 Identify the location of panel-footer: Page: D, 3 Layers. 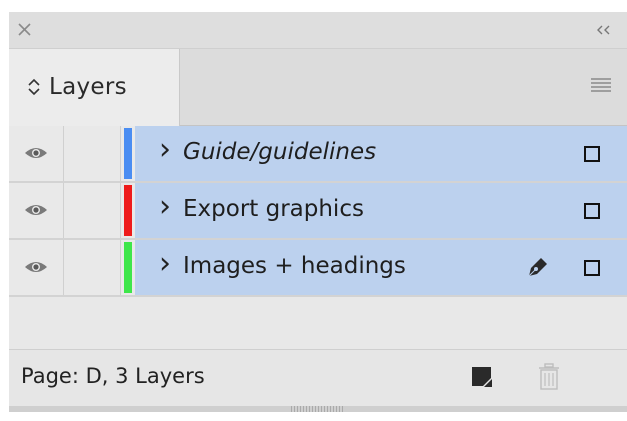
(318, 378).